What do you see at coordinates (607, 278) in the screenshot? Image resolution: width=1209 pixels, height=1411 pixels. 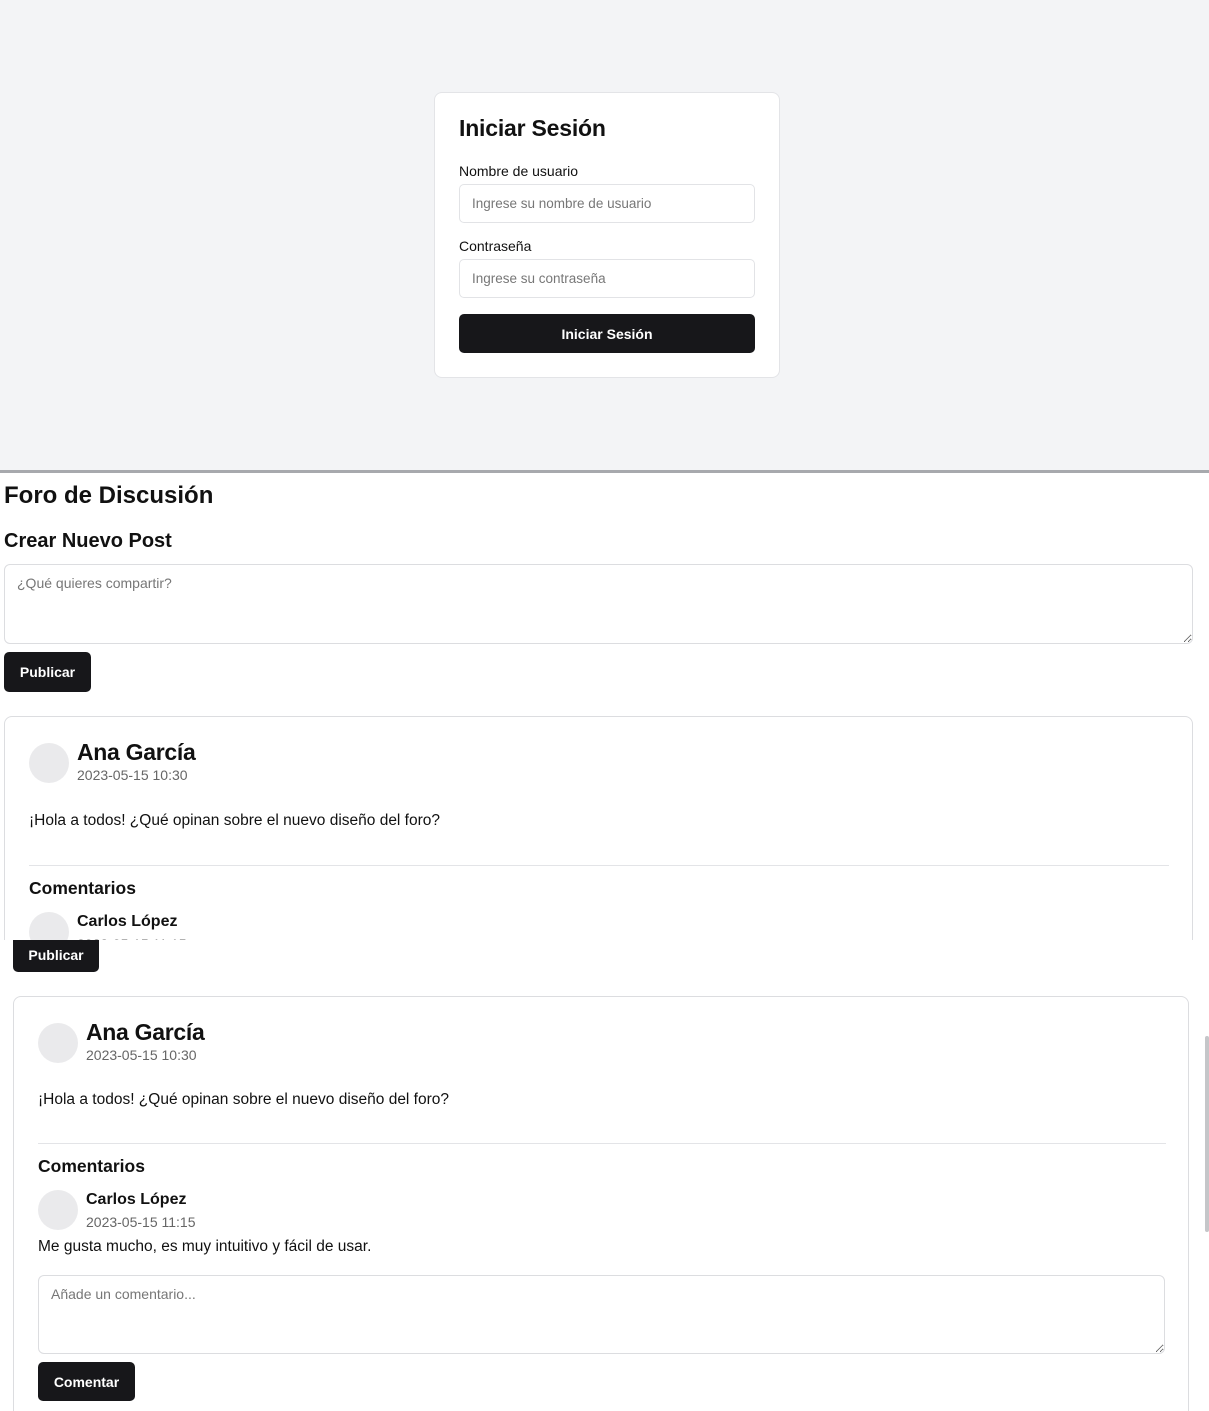 I see `password-input` at bounding box center [607, 278].